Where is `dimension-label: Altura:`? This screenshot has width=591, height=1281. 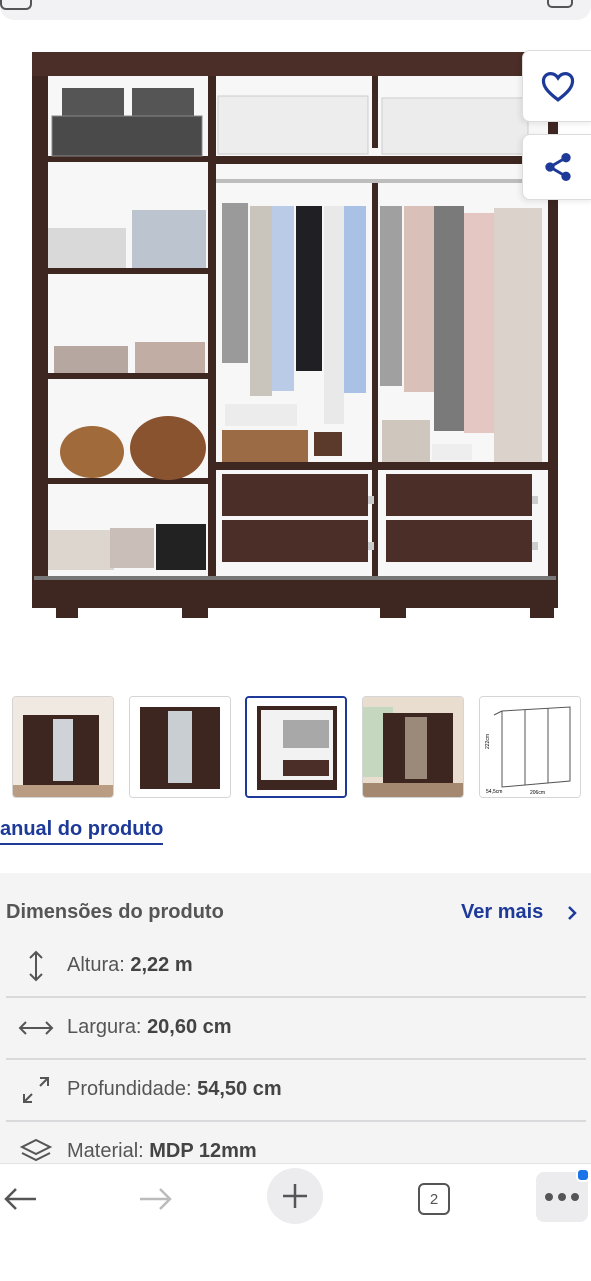 dimension-label: Altura: is located at coordinates (96, 965).